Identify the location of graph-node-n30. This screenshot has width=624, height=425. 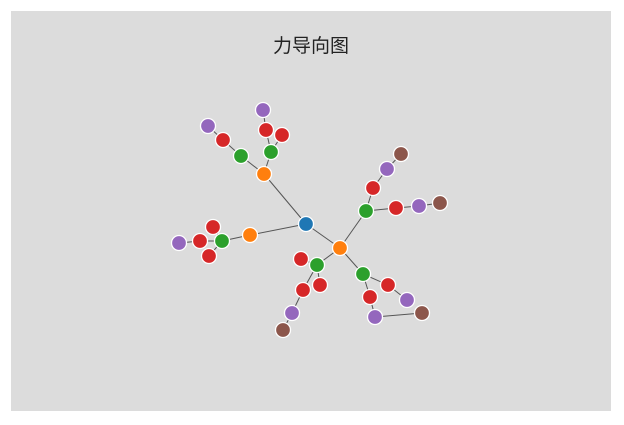
(388, 285).